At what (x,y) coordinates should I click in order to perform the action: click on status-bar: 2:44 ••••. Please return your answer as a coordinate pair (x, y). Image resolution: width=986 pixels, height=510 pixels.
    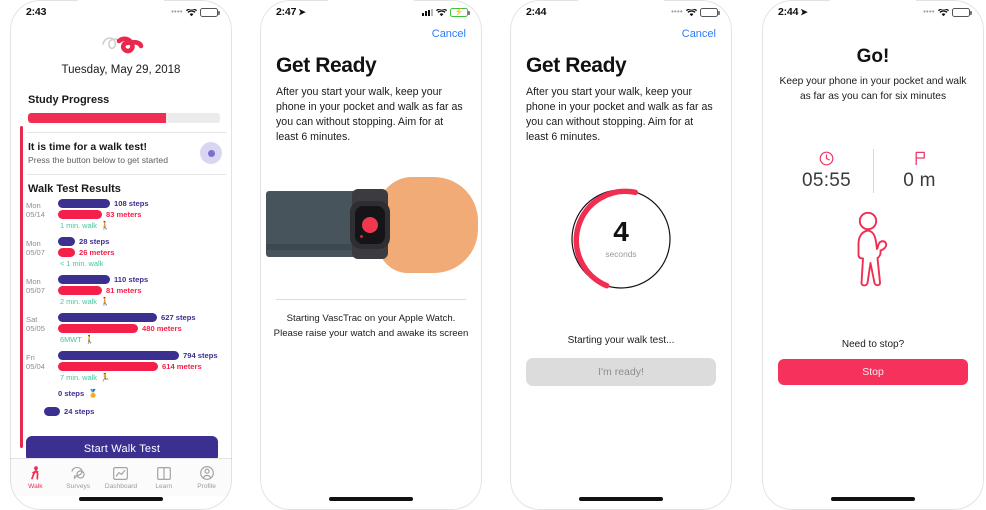
    Looking at the image, I should click on (621, 12).